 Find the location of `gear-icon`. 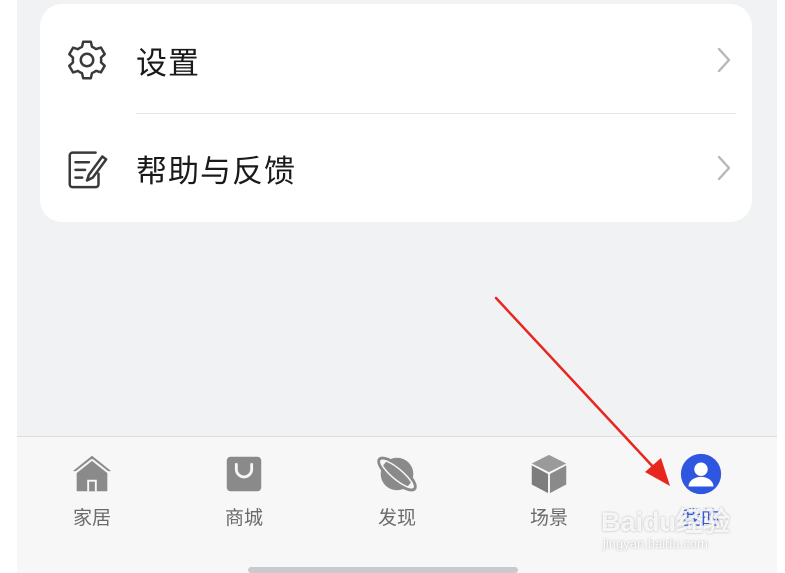

gear-icon is located at coordinates (87, 60).